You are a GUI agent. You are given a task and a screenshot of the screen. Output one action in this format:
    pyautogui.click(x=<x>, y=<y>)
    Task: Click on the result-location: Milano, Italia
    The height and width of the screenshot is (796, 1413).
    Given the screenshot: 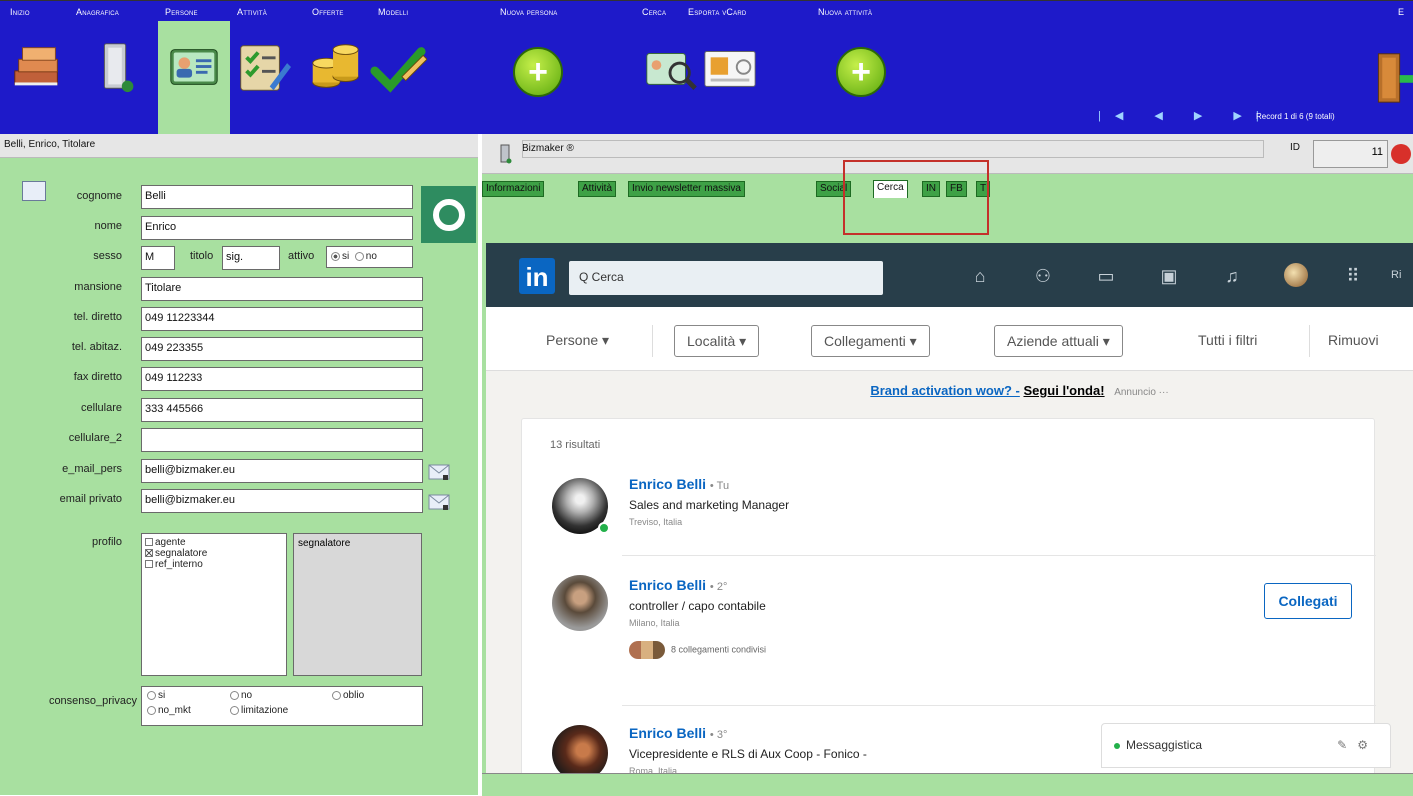 What is the action you would take?
    pyautogui.click(x=654, y=623)
    